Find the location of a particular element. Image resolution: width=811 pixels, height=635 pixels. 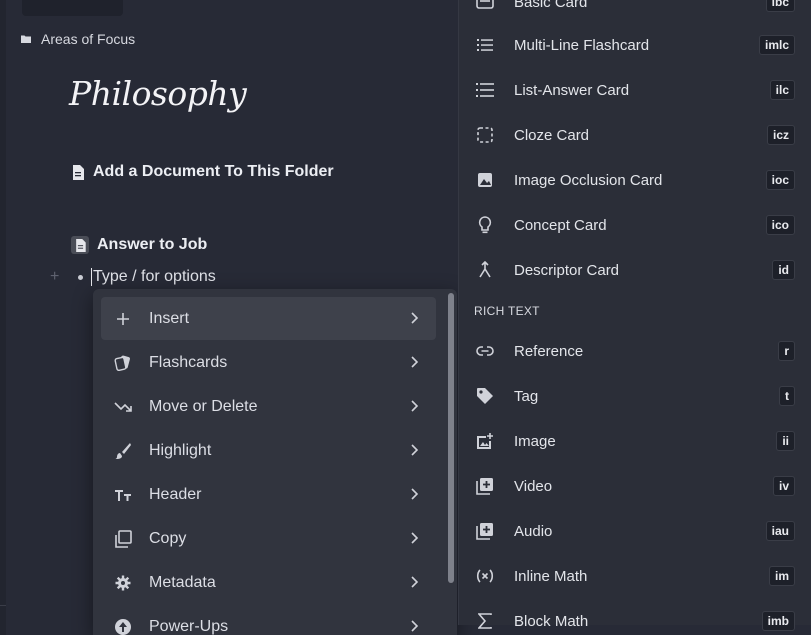

slash-item-label: Audio is located at coordinates (533, 531).